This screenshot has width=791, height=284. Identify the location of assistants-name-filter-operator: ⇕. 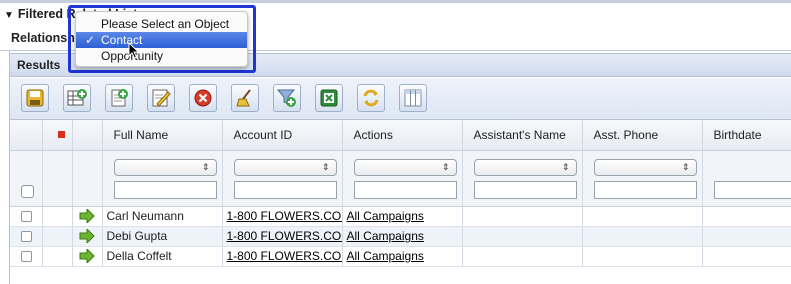
(525, 167).